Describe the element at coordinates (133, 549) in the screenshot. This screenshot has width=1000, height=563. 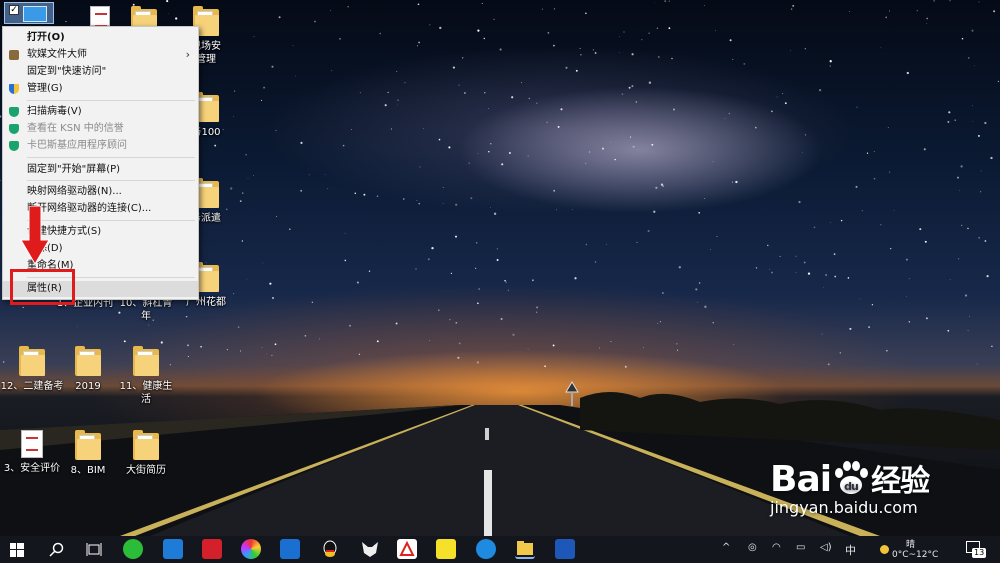
I see `wechat-icon` at that location.